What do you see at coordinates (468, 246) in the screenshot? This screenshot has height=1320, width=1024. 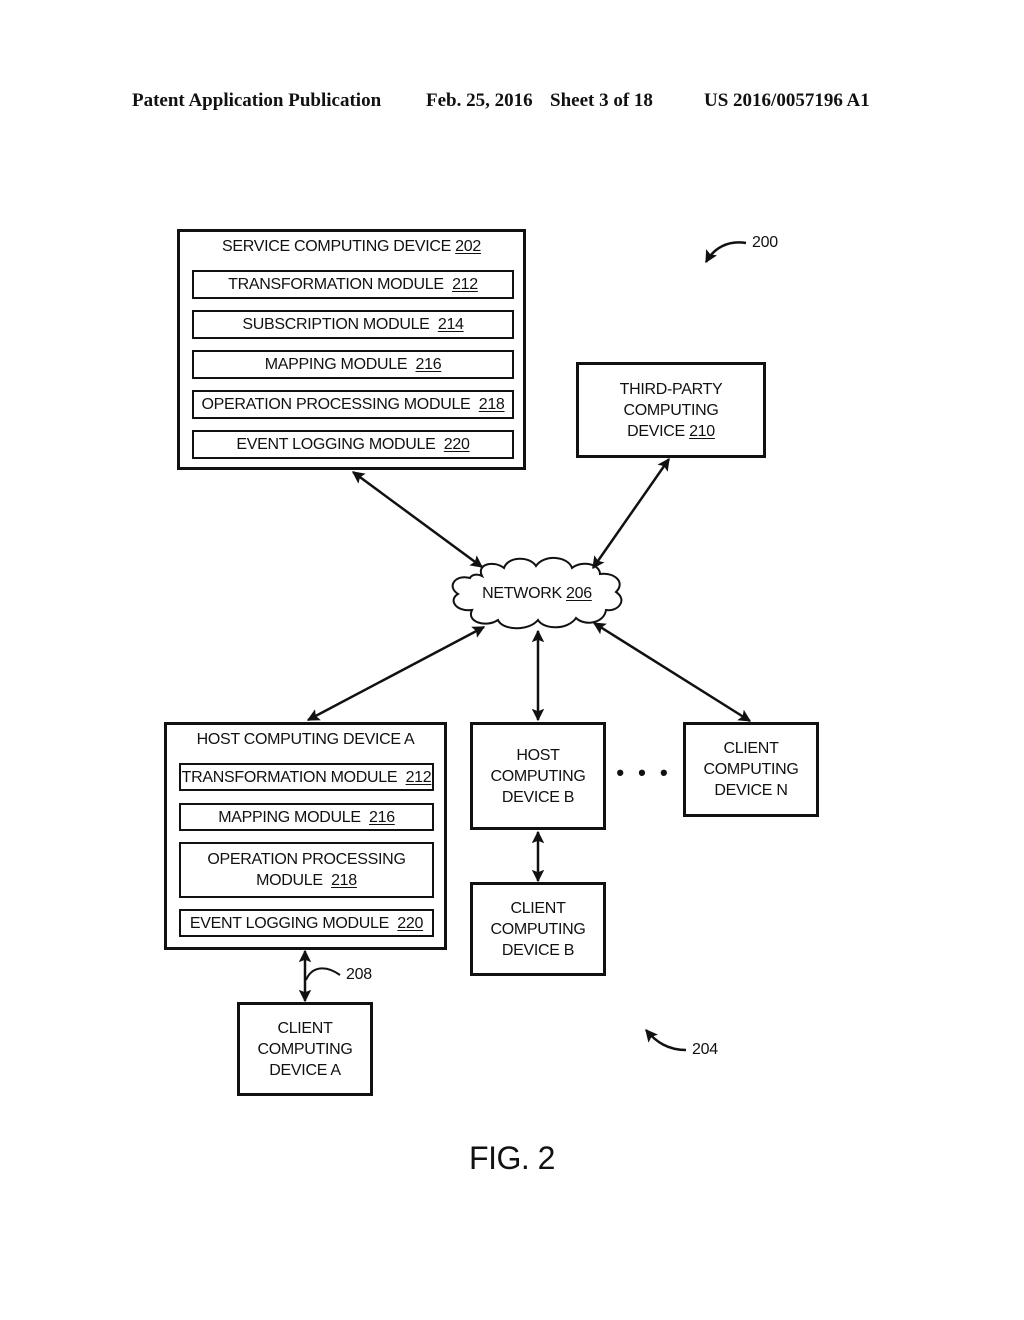 I see `service-device-ref: 202` at bounding box center [468, 246].